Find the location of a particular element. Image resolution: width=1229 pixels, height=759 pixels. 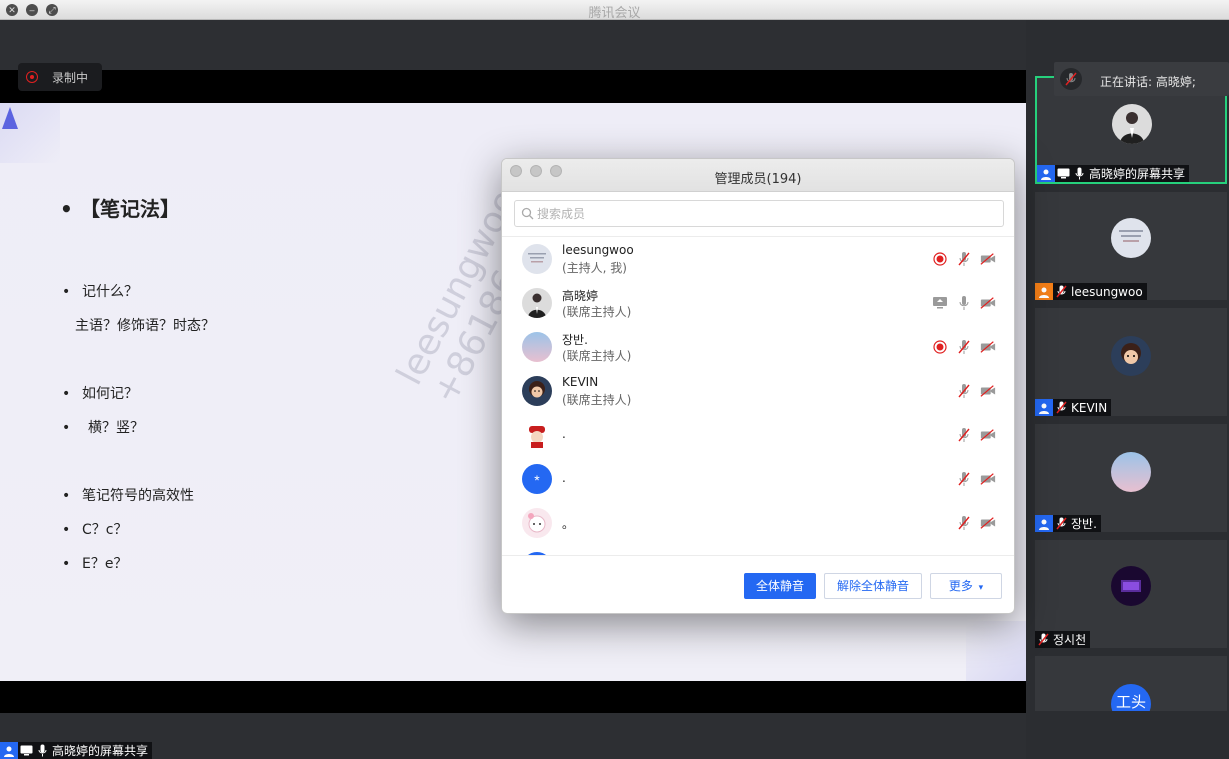

unmute-all-button: 解除全体静音 is located at coordinates (873, 586).